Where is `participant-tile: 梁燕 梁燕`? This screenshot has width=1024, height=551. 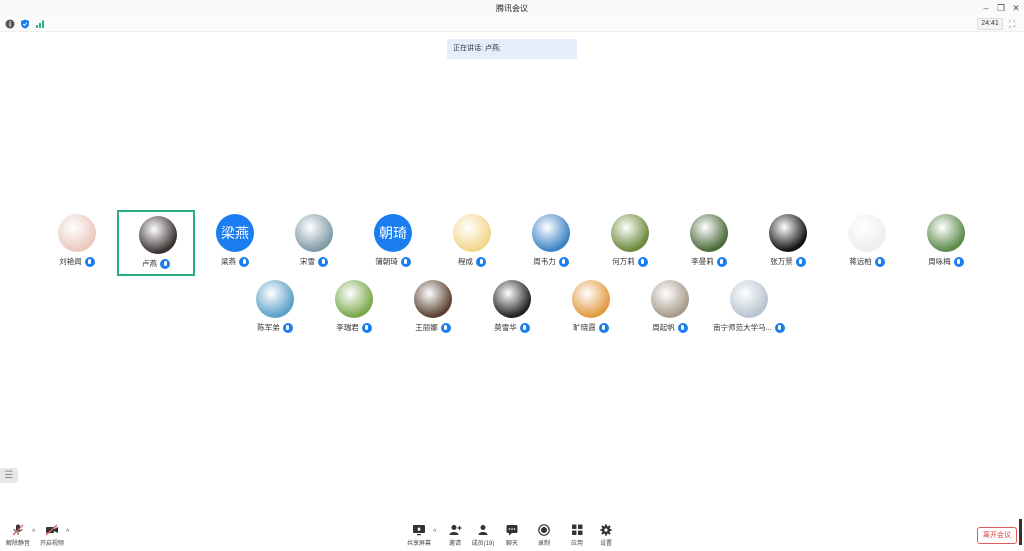 participant-tile: 梁燕 梁燕 is located at coordinates (235, 243).